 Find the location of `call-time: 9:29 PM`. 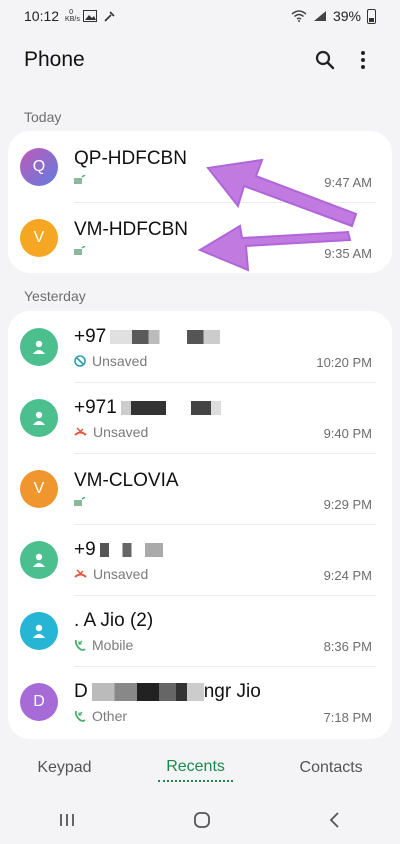

call-time: 9:29 PM is located at coordinates (347, 504).